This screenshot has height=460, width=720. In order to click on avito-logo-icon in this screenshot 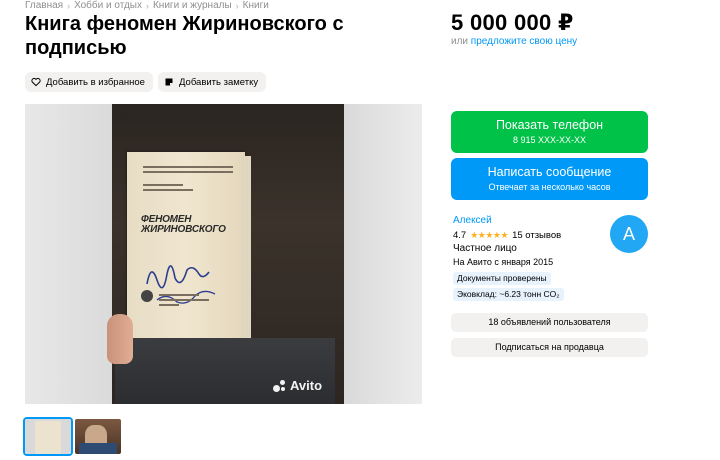, I will do `click(280, 385)`.